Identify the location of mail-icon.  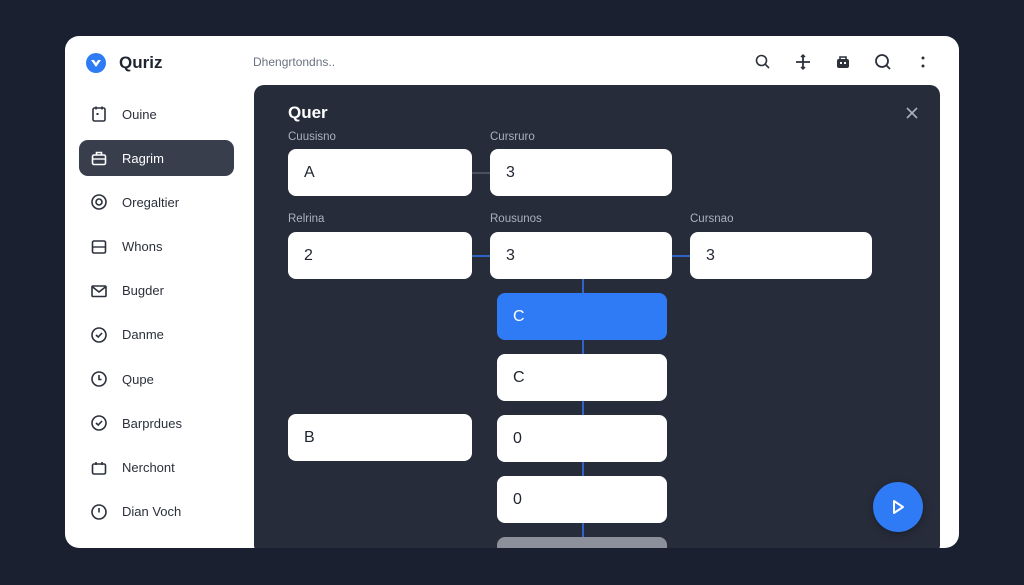
(99, 291).